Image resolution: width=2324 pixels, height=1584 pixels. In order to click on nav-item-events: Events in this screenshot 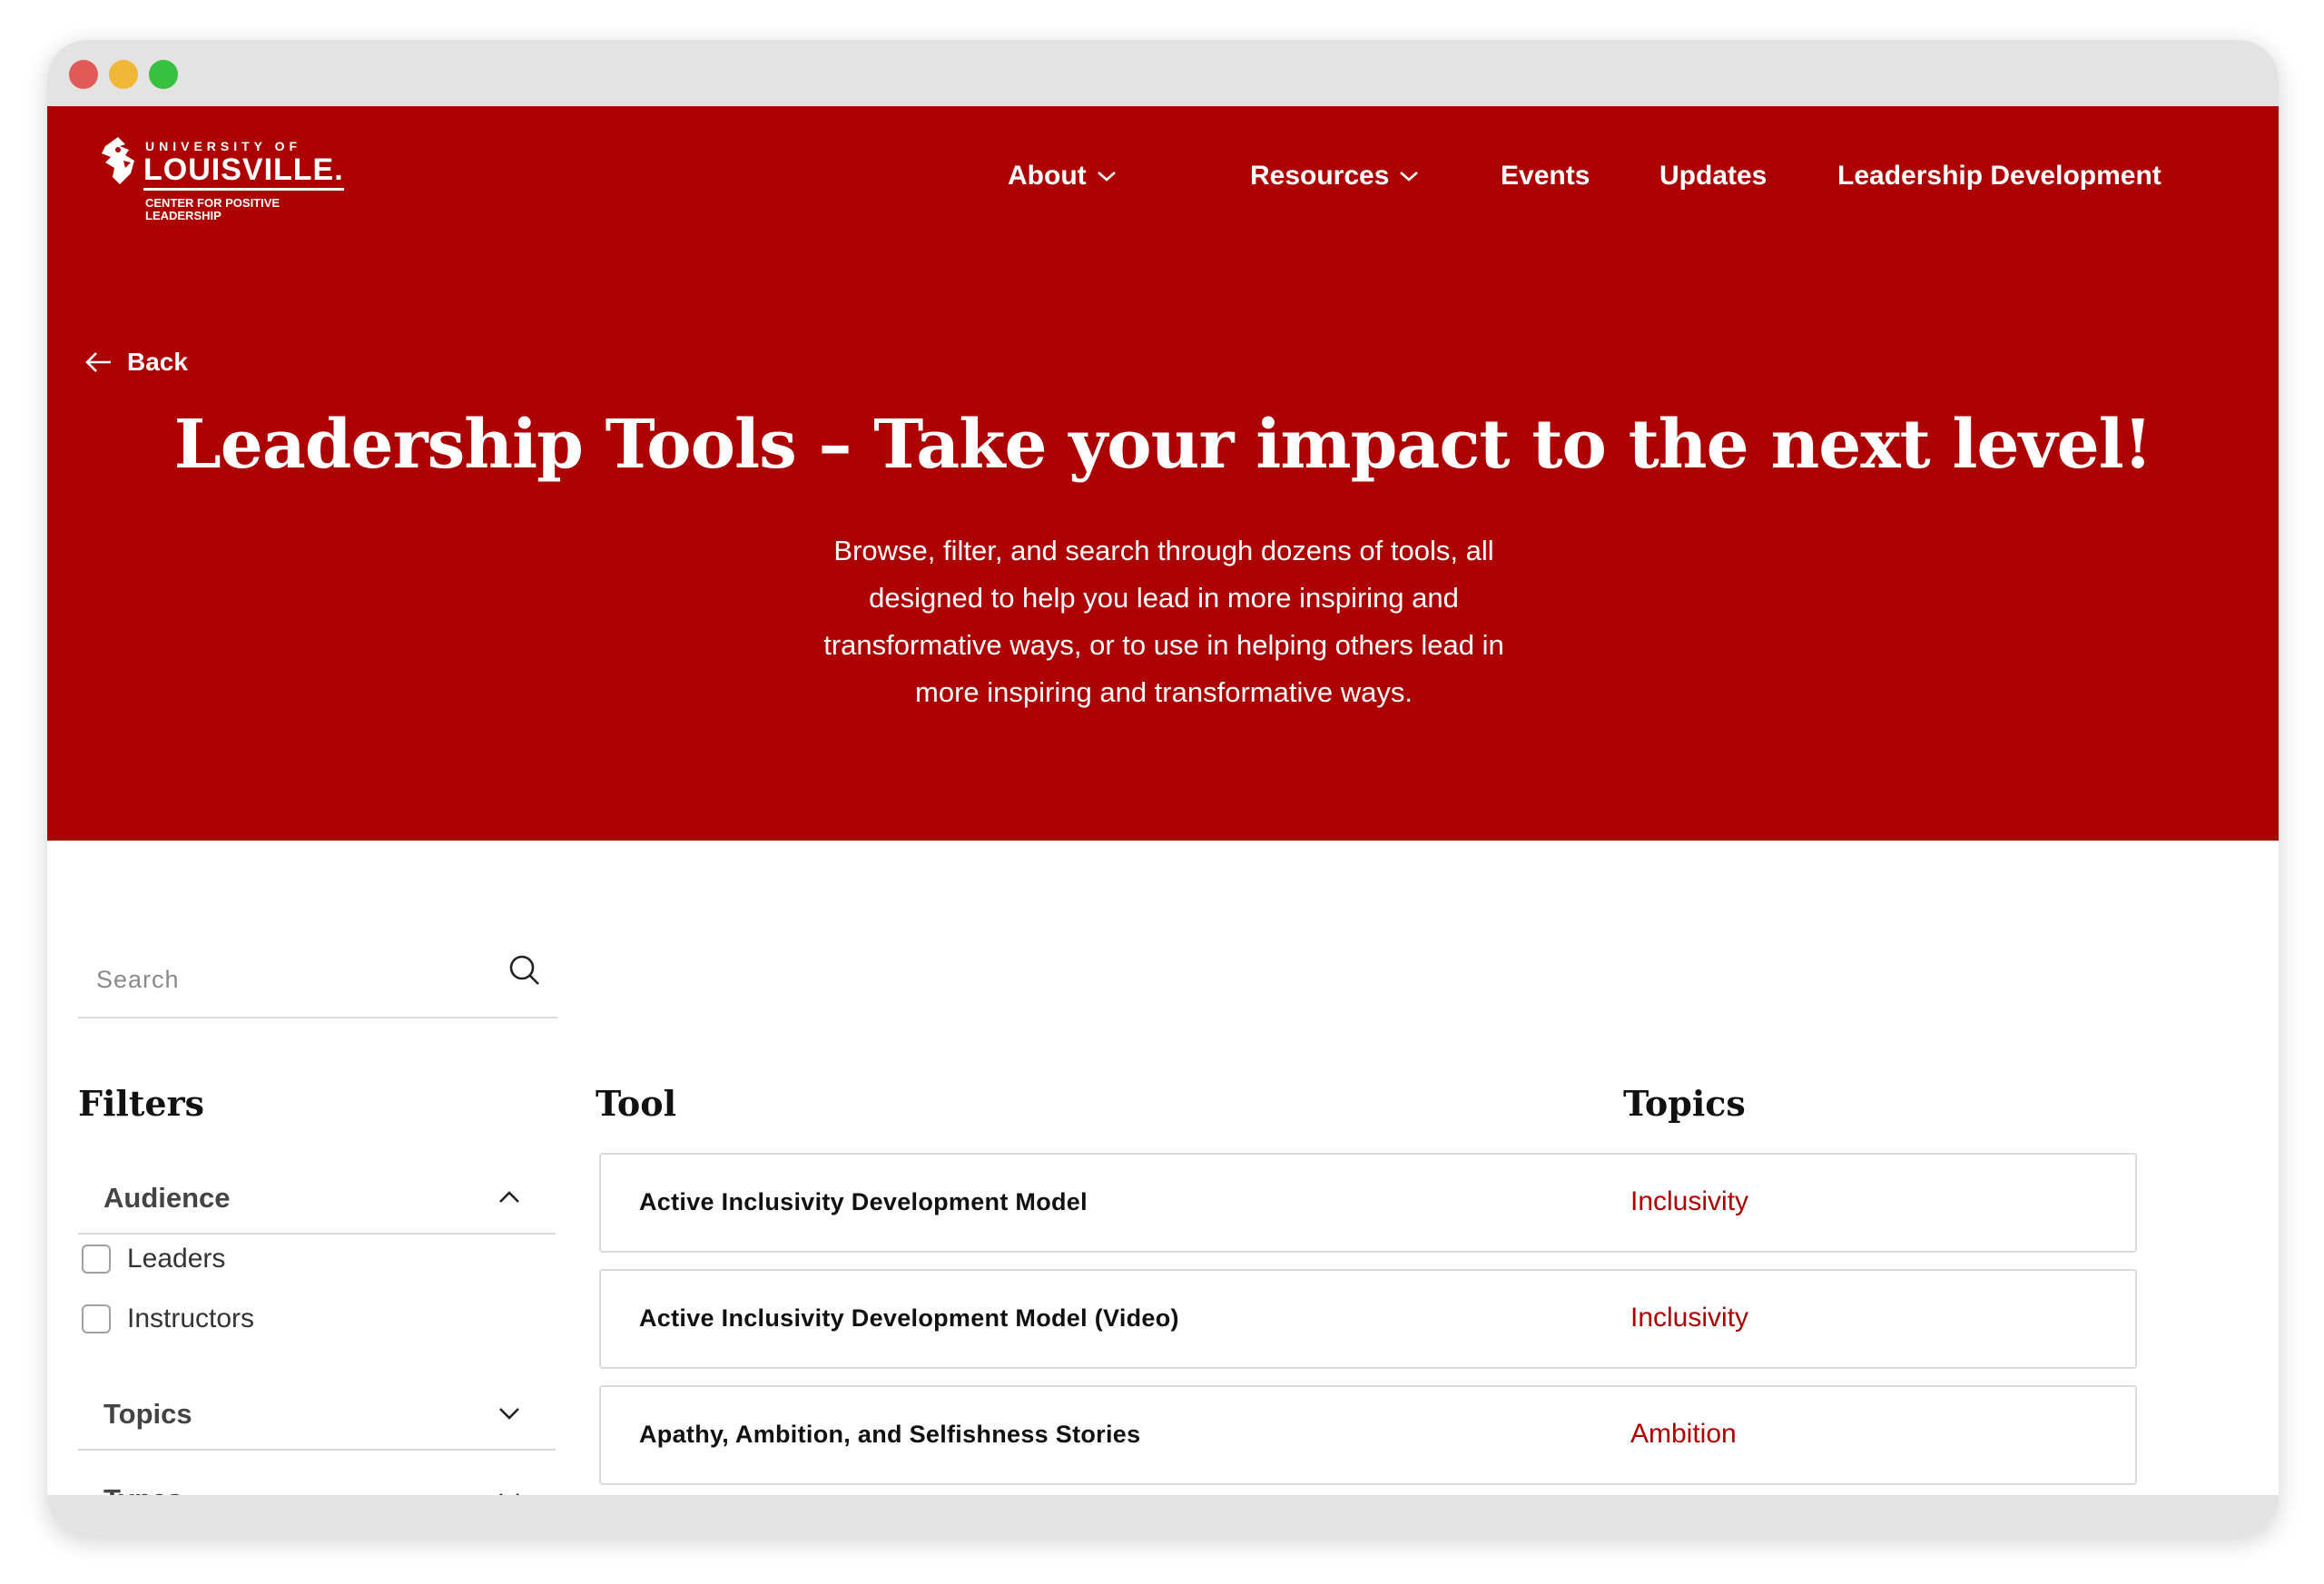, I will do `click(1545, 176)`.